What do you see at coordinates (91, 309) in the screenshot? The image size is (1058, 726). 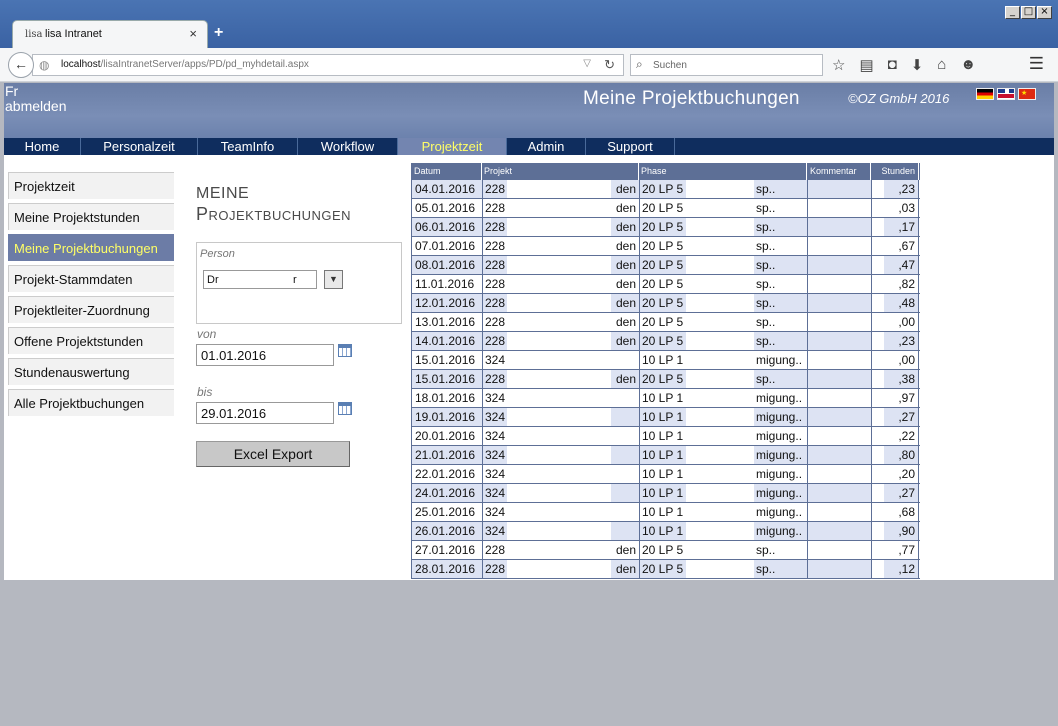 I see `sidebar-item-projektleiter-zuordnung: Projektleiter-Zuordnung` at bounding box center [91, 309].